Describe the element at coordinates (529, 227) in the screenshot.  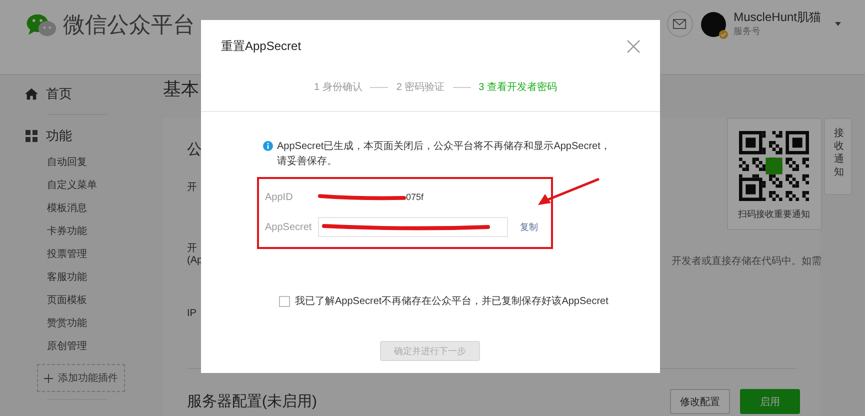
I see `copy-link: 复制` at that location.